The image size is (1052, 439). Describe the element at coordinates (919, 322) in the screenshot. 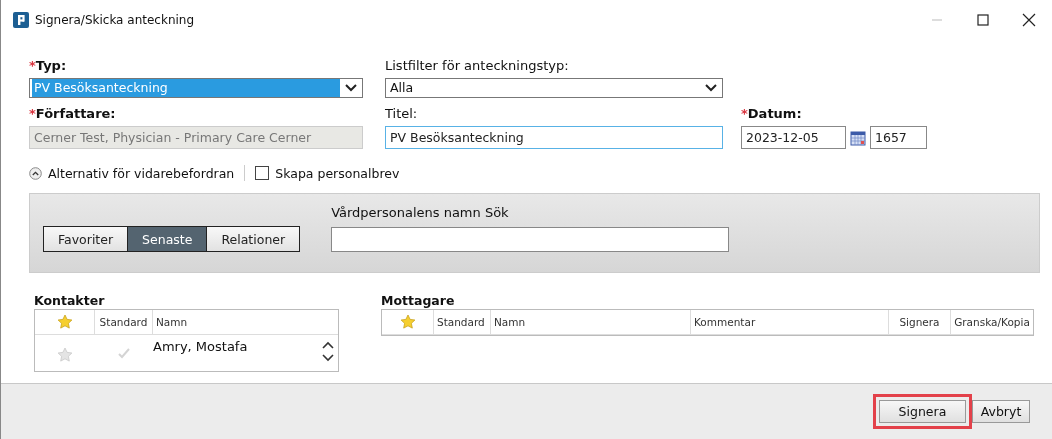

I see `column-header: Signera` at that location.